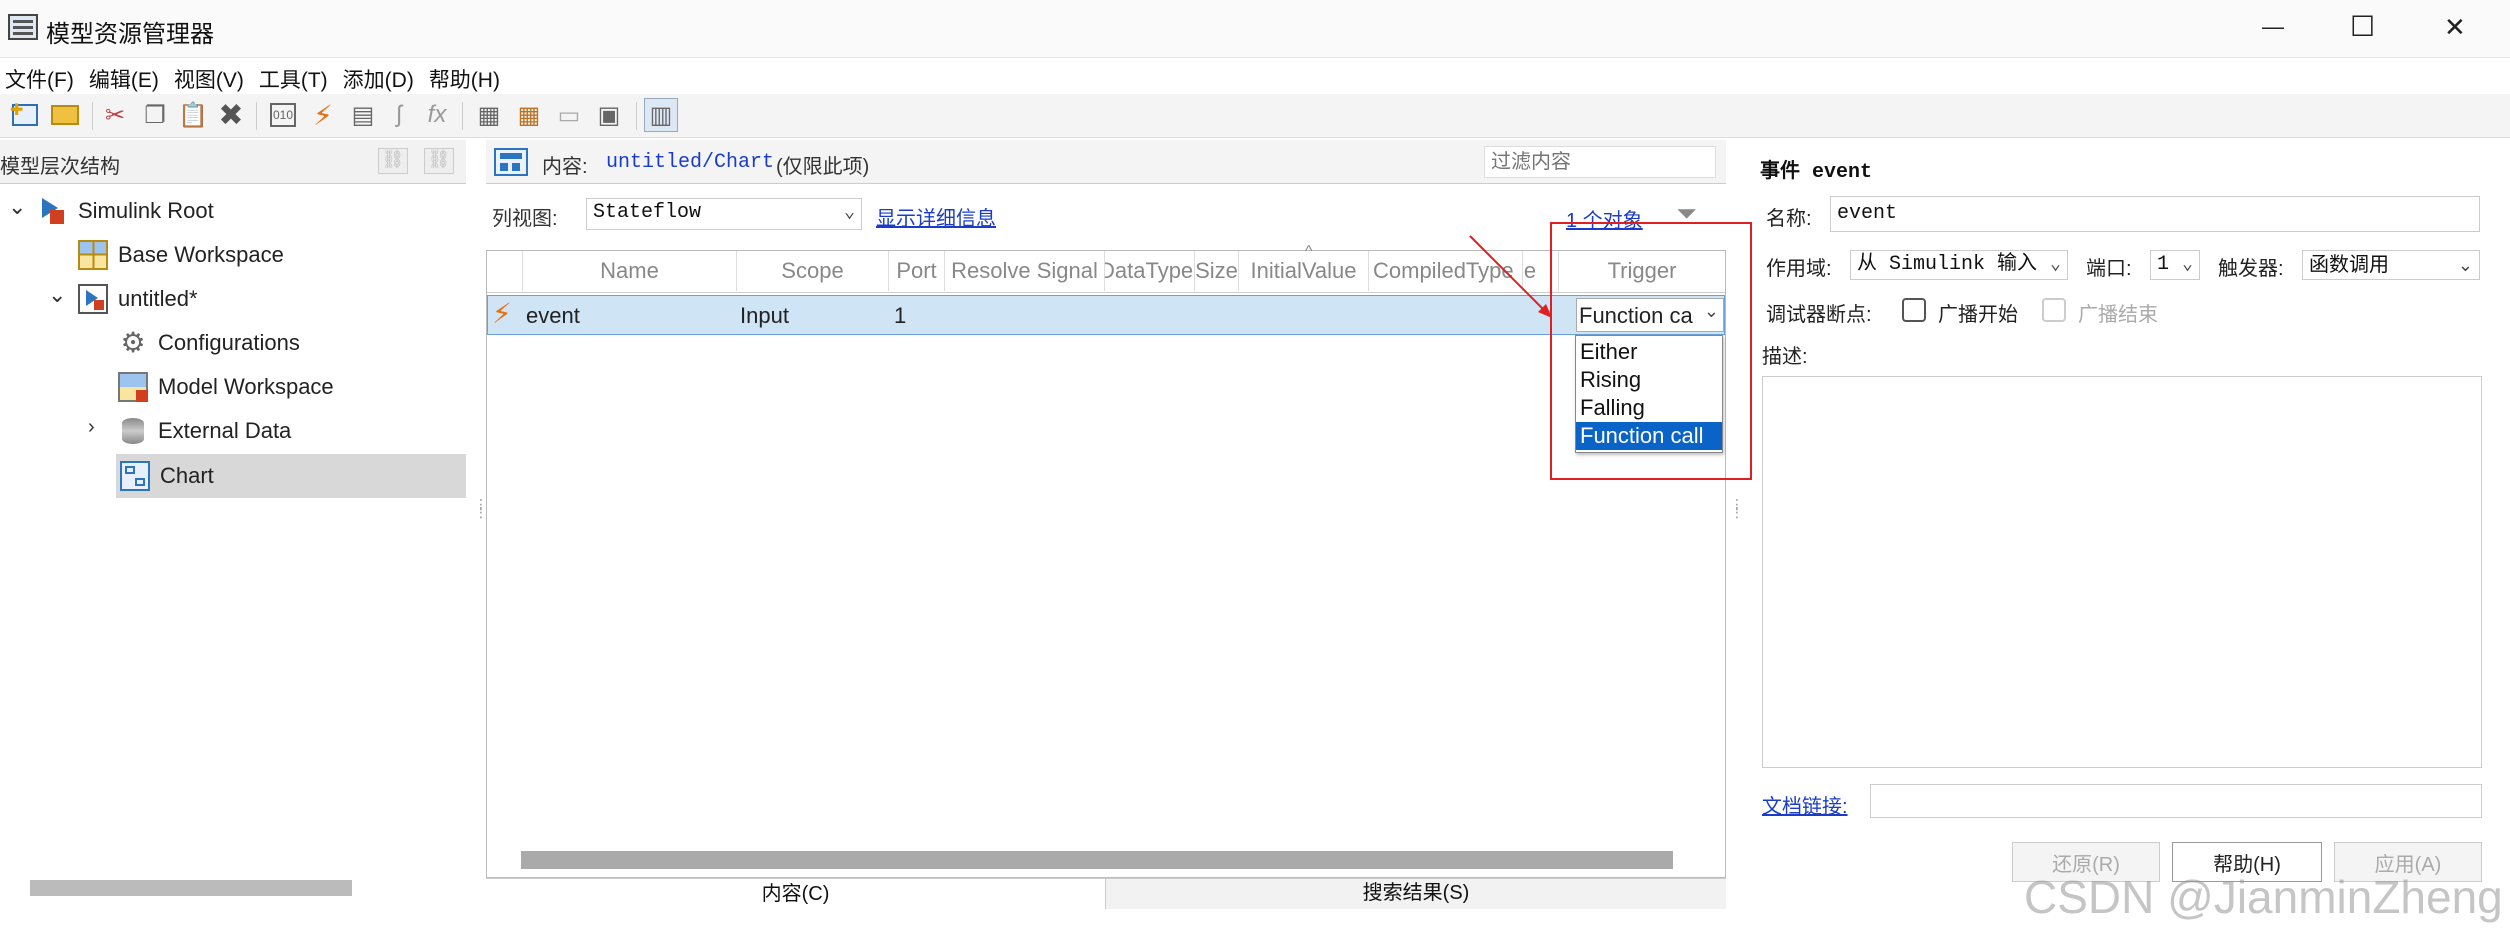 This screenshot has height=942, width=2510. What do you see at coordinates (823, 167) in the screenshot?
I see `content-scope-note: (仅限此项)` at bounding box center [823, 167].